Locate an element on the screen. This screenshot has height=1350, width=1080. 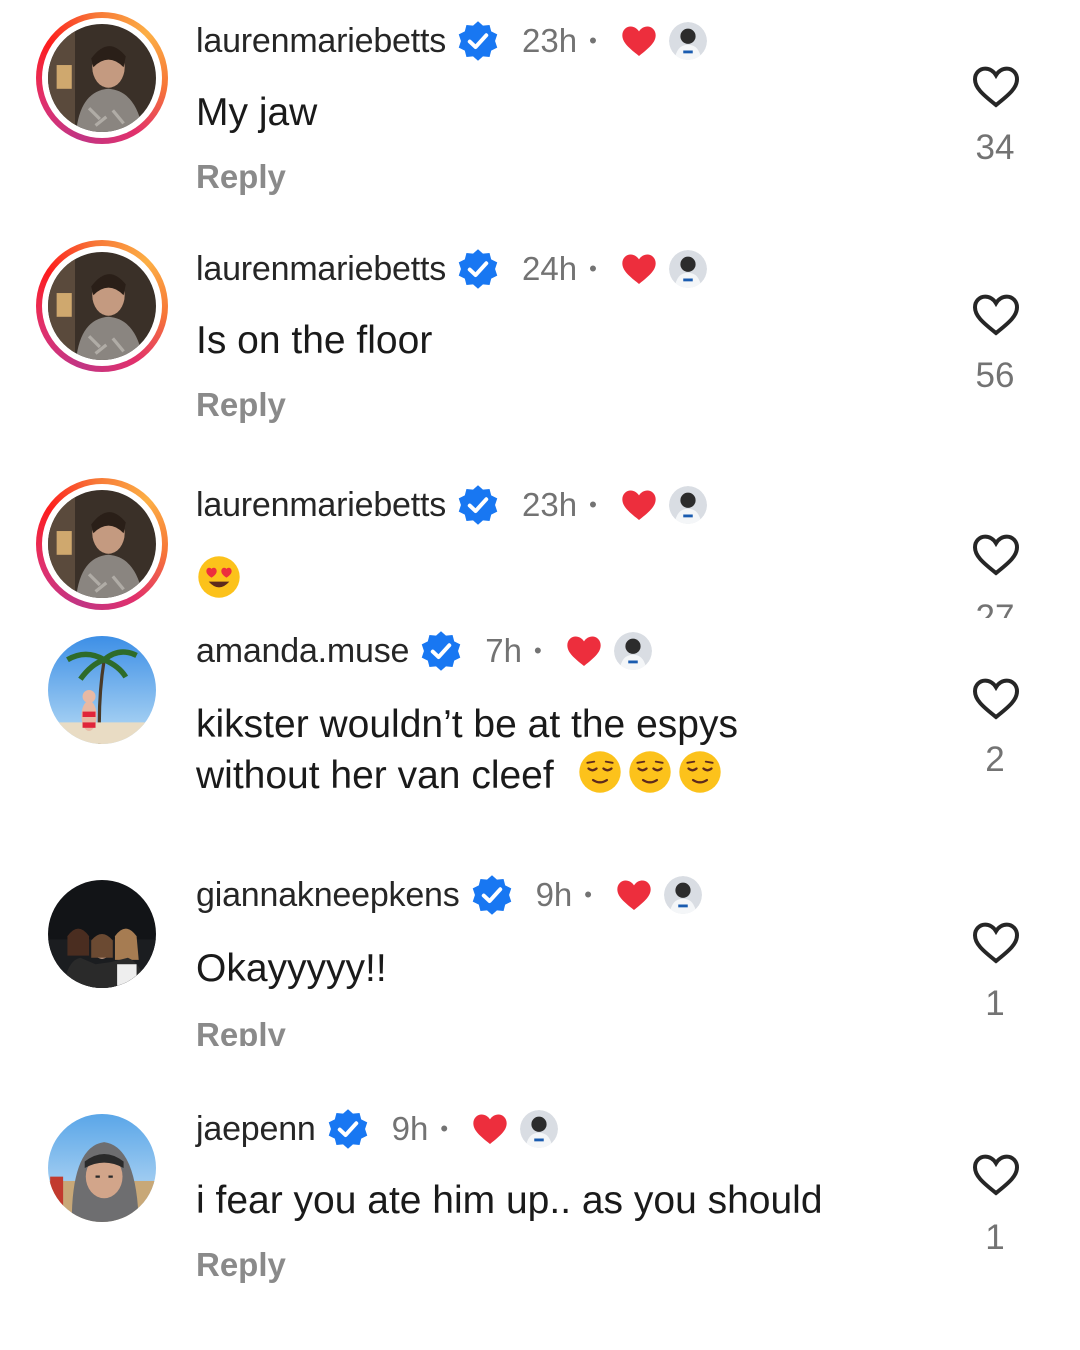
like-count: 2 is located at coordinates (995, 759).